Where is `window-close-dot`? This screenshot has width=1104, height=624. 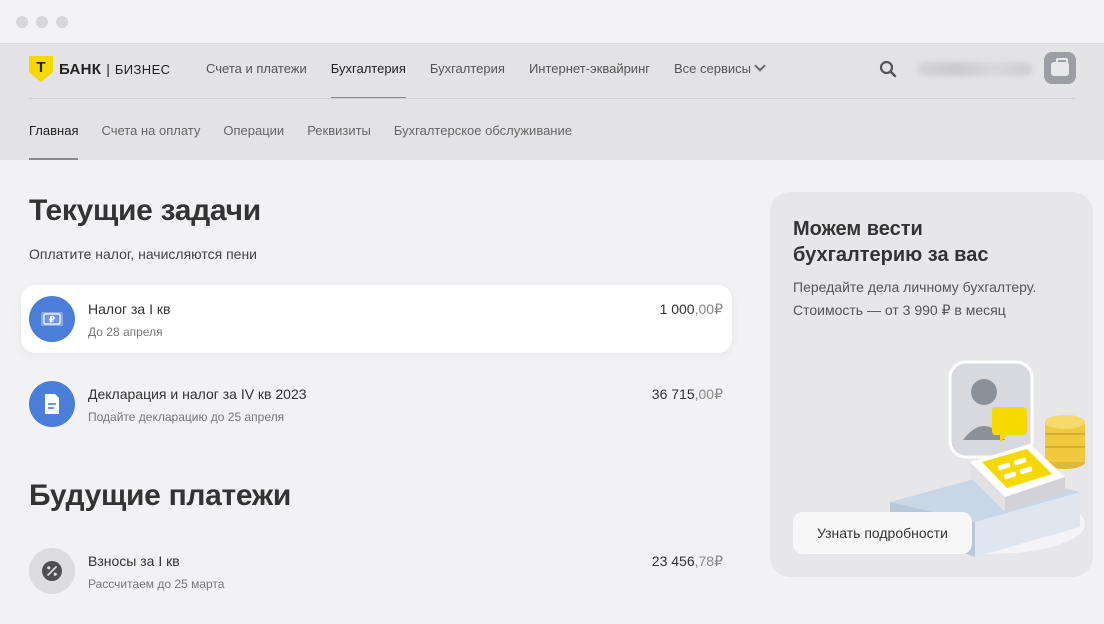
window-close-dot is located at coordinates (22, 22).